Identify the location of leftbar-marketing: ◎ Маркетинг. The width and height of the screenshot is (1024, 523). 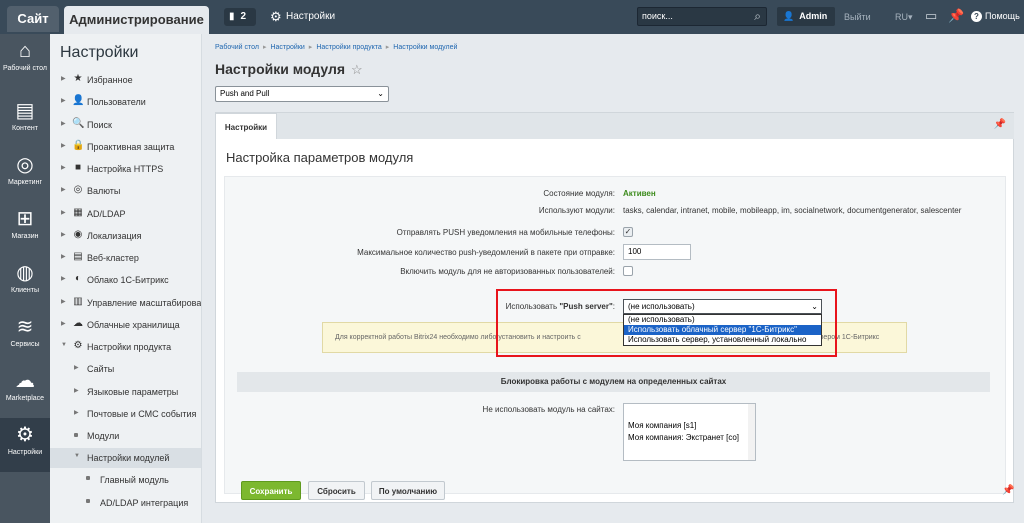
(25, 175).